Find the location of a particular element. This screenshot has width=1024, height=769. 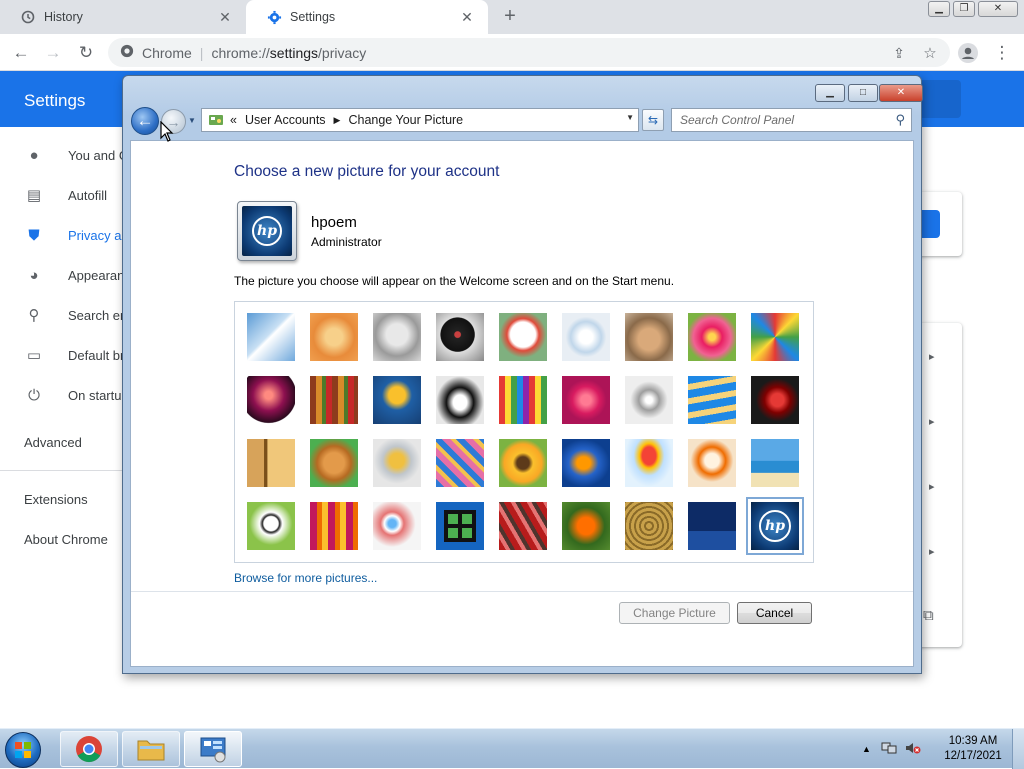

sidebar-advanced: Advanced is located at coordinates (53, 442).